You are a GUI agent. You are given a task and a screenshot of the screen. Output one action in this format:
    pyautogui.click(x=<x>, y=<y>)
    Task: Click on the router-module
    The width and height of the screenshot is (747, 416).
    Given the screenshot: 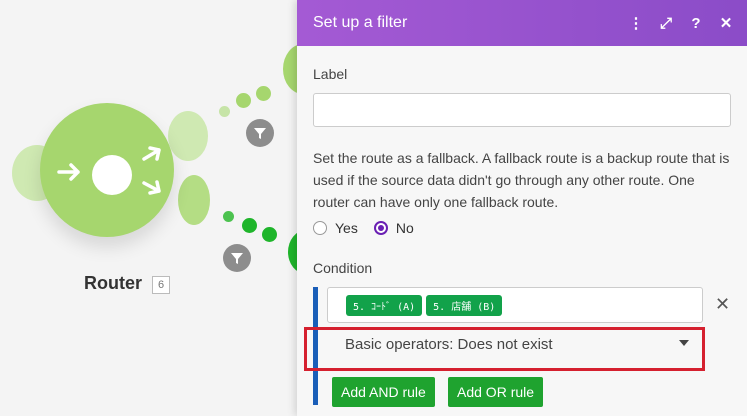 What is the action you would take?
    pyautogui.click(x=107, y=170)
    